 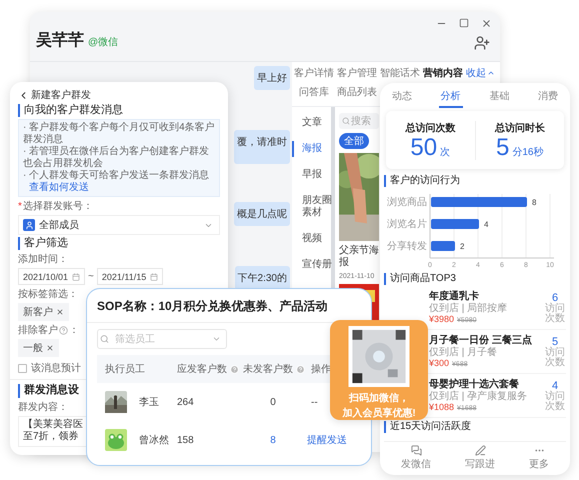 I want to click on tab: 营销内容, so click(x=443, y=73).